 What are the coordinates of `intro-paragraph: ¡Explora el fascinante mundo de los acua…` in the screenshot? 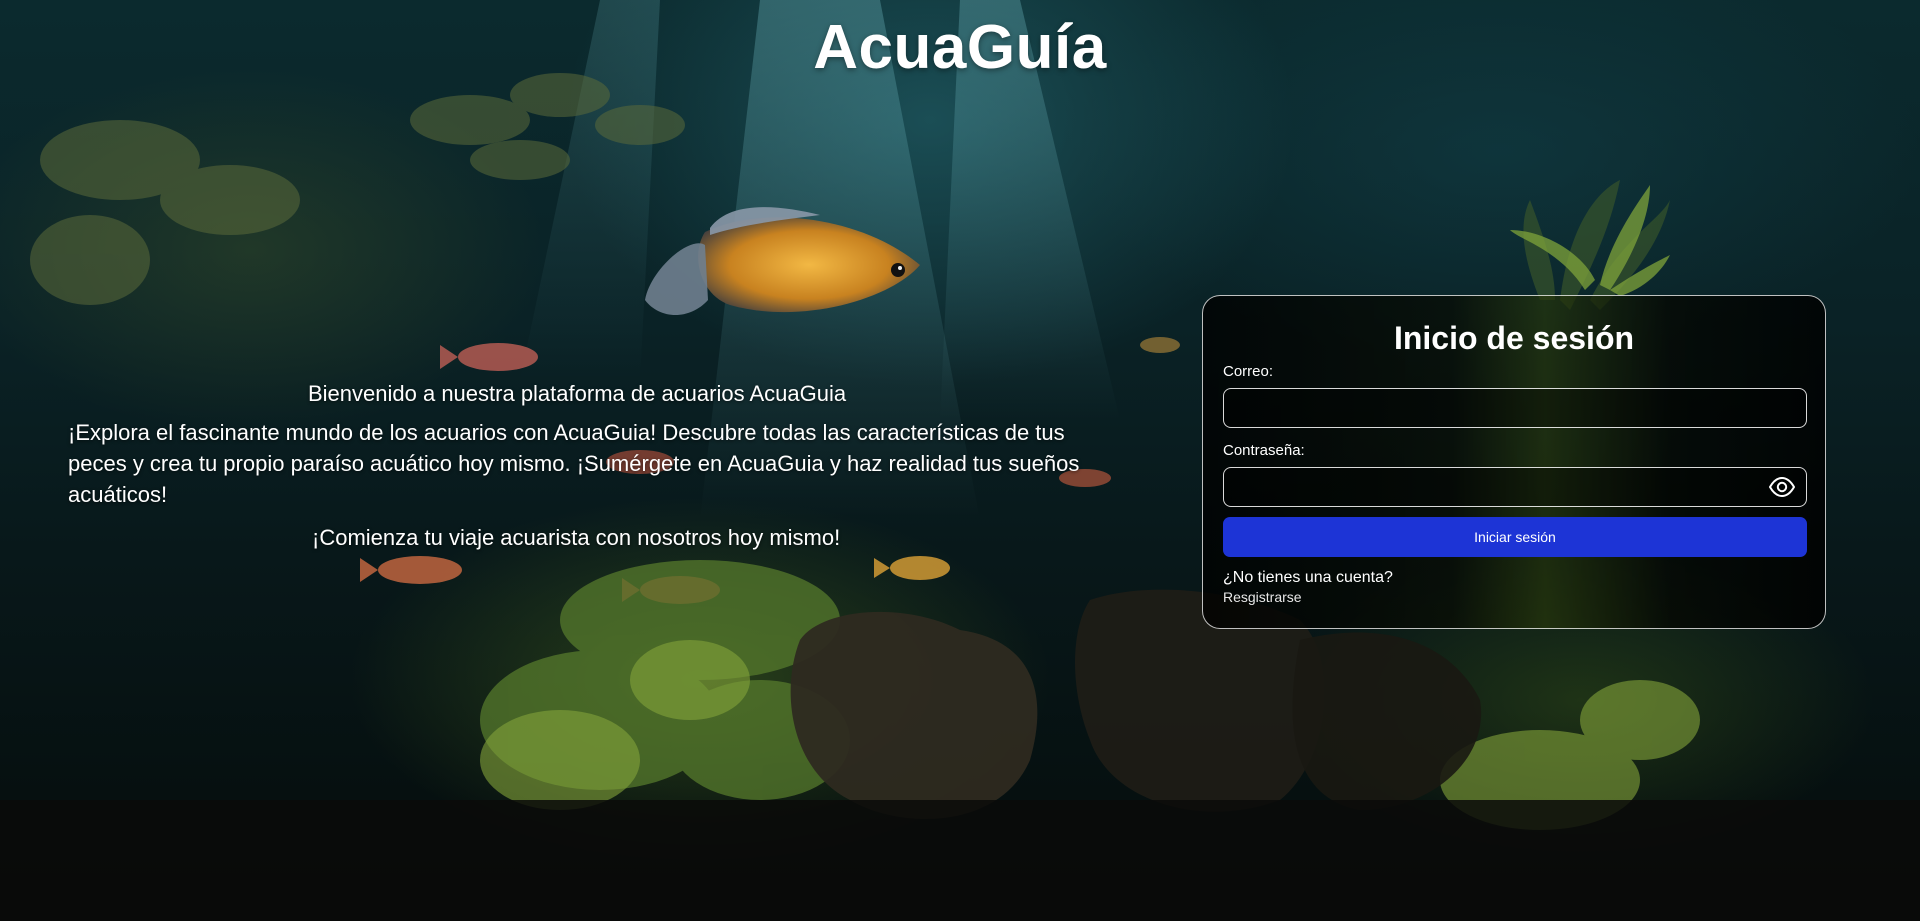 It's located at (574, 463).